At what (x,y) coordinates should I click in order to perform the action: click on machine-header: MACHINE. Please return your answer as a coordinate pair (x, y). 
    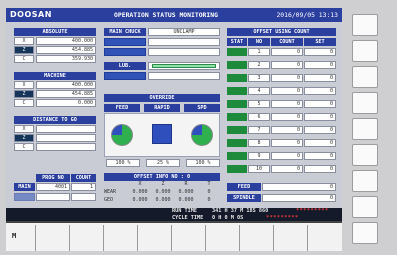
    Looking at the image, I should click on (55, 76).